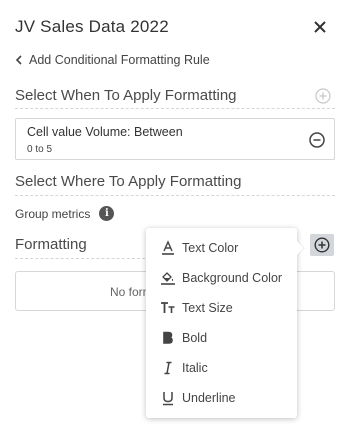  What do you see at coordinates (232, 278) in the screenshot?
I see `menu-item-label: Background Color` at bounding box center [232, 278].